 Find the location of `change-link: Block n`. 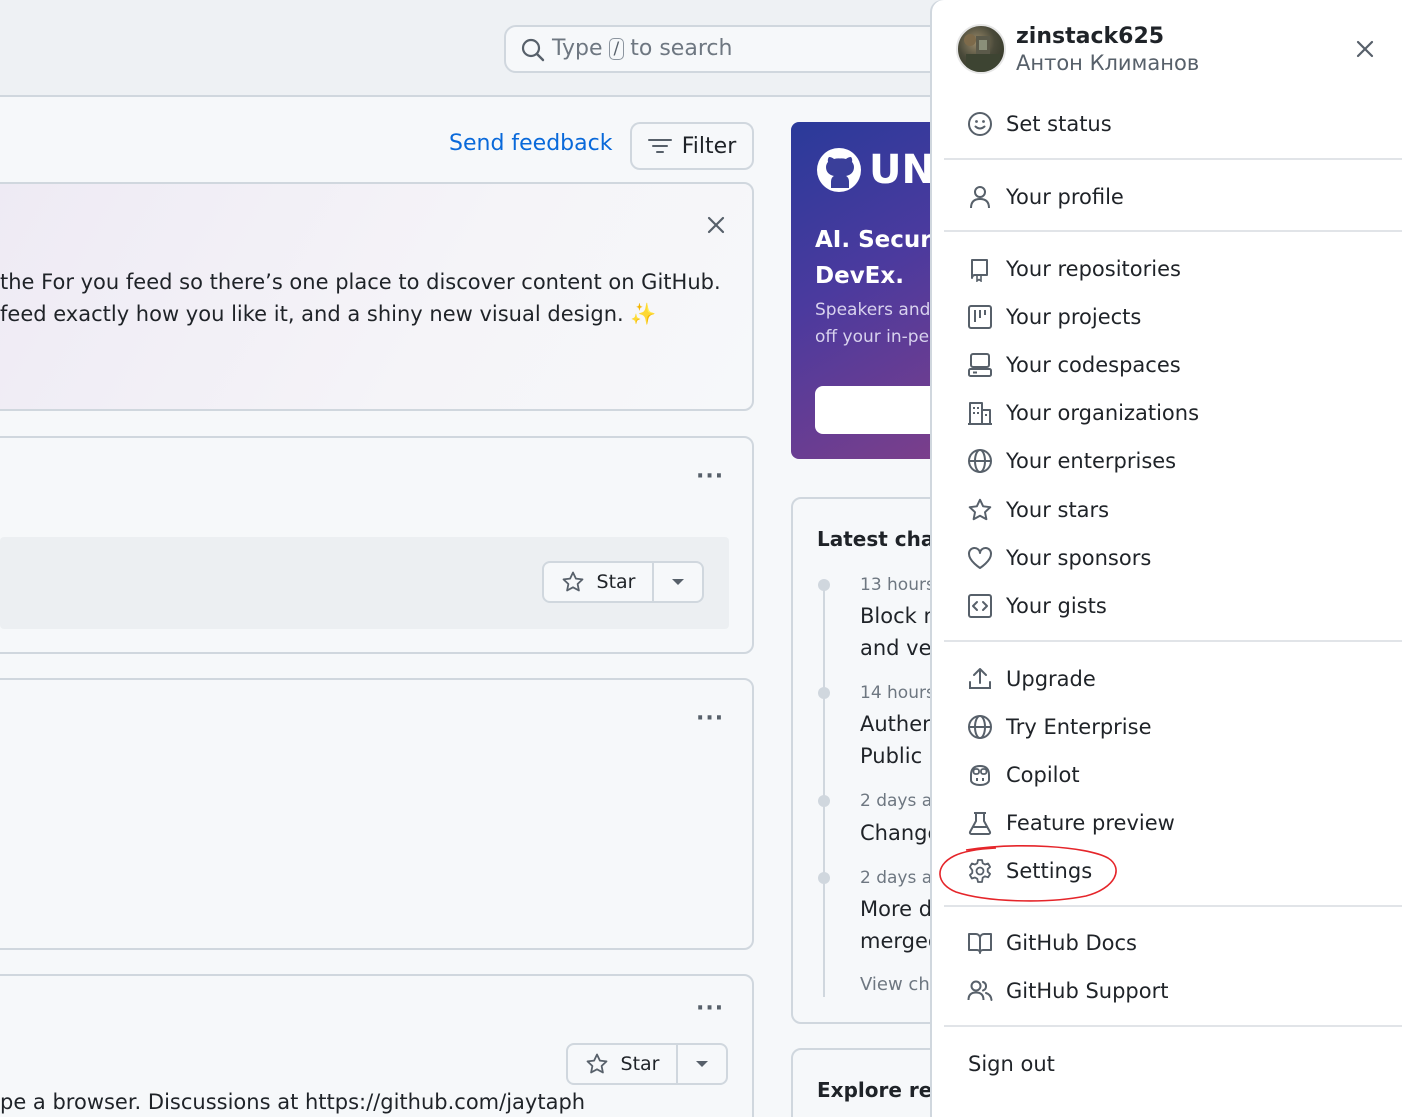

change-link: Block n is located at coordinates (898, 616).